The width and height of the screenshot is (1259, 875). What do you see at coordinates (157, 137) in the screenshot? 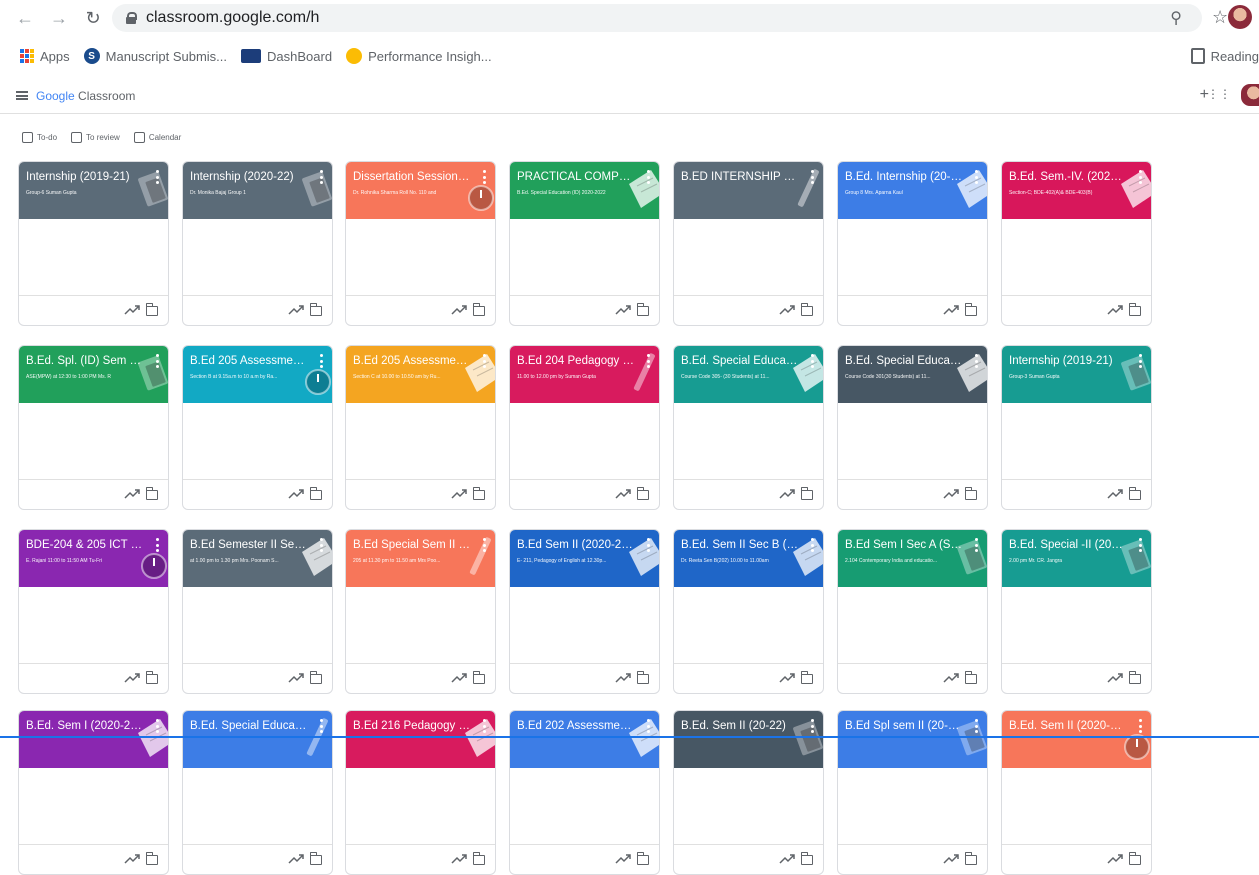
I see `calendar-link: Calendar` at bounding box center [157, 137].